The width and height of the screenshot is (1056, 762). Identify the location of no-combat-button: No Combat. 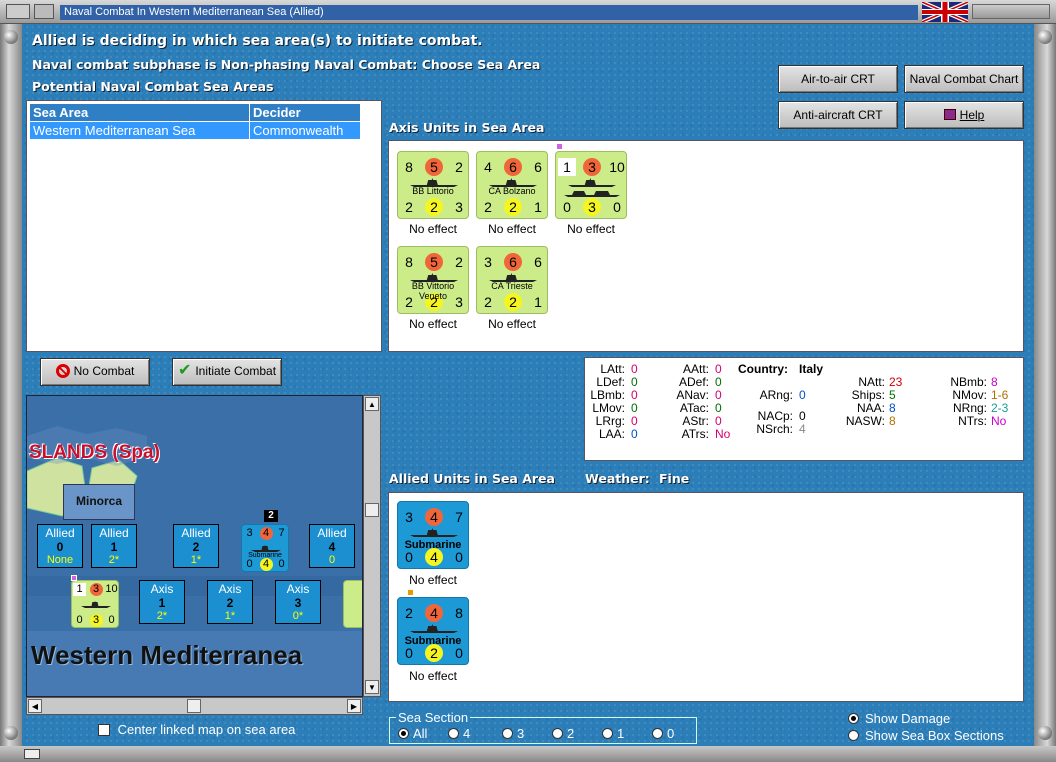
(95, 372).